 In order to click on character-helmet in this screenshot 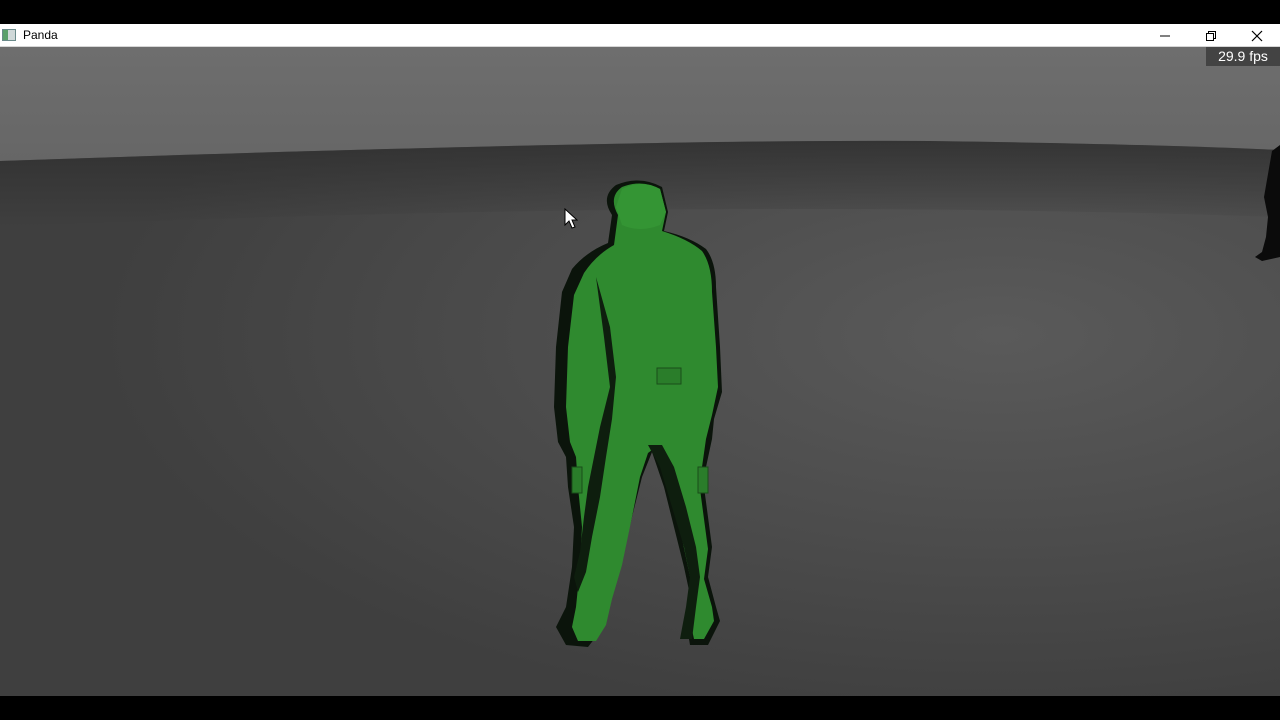, I will do `click(641, 206)`.